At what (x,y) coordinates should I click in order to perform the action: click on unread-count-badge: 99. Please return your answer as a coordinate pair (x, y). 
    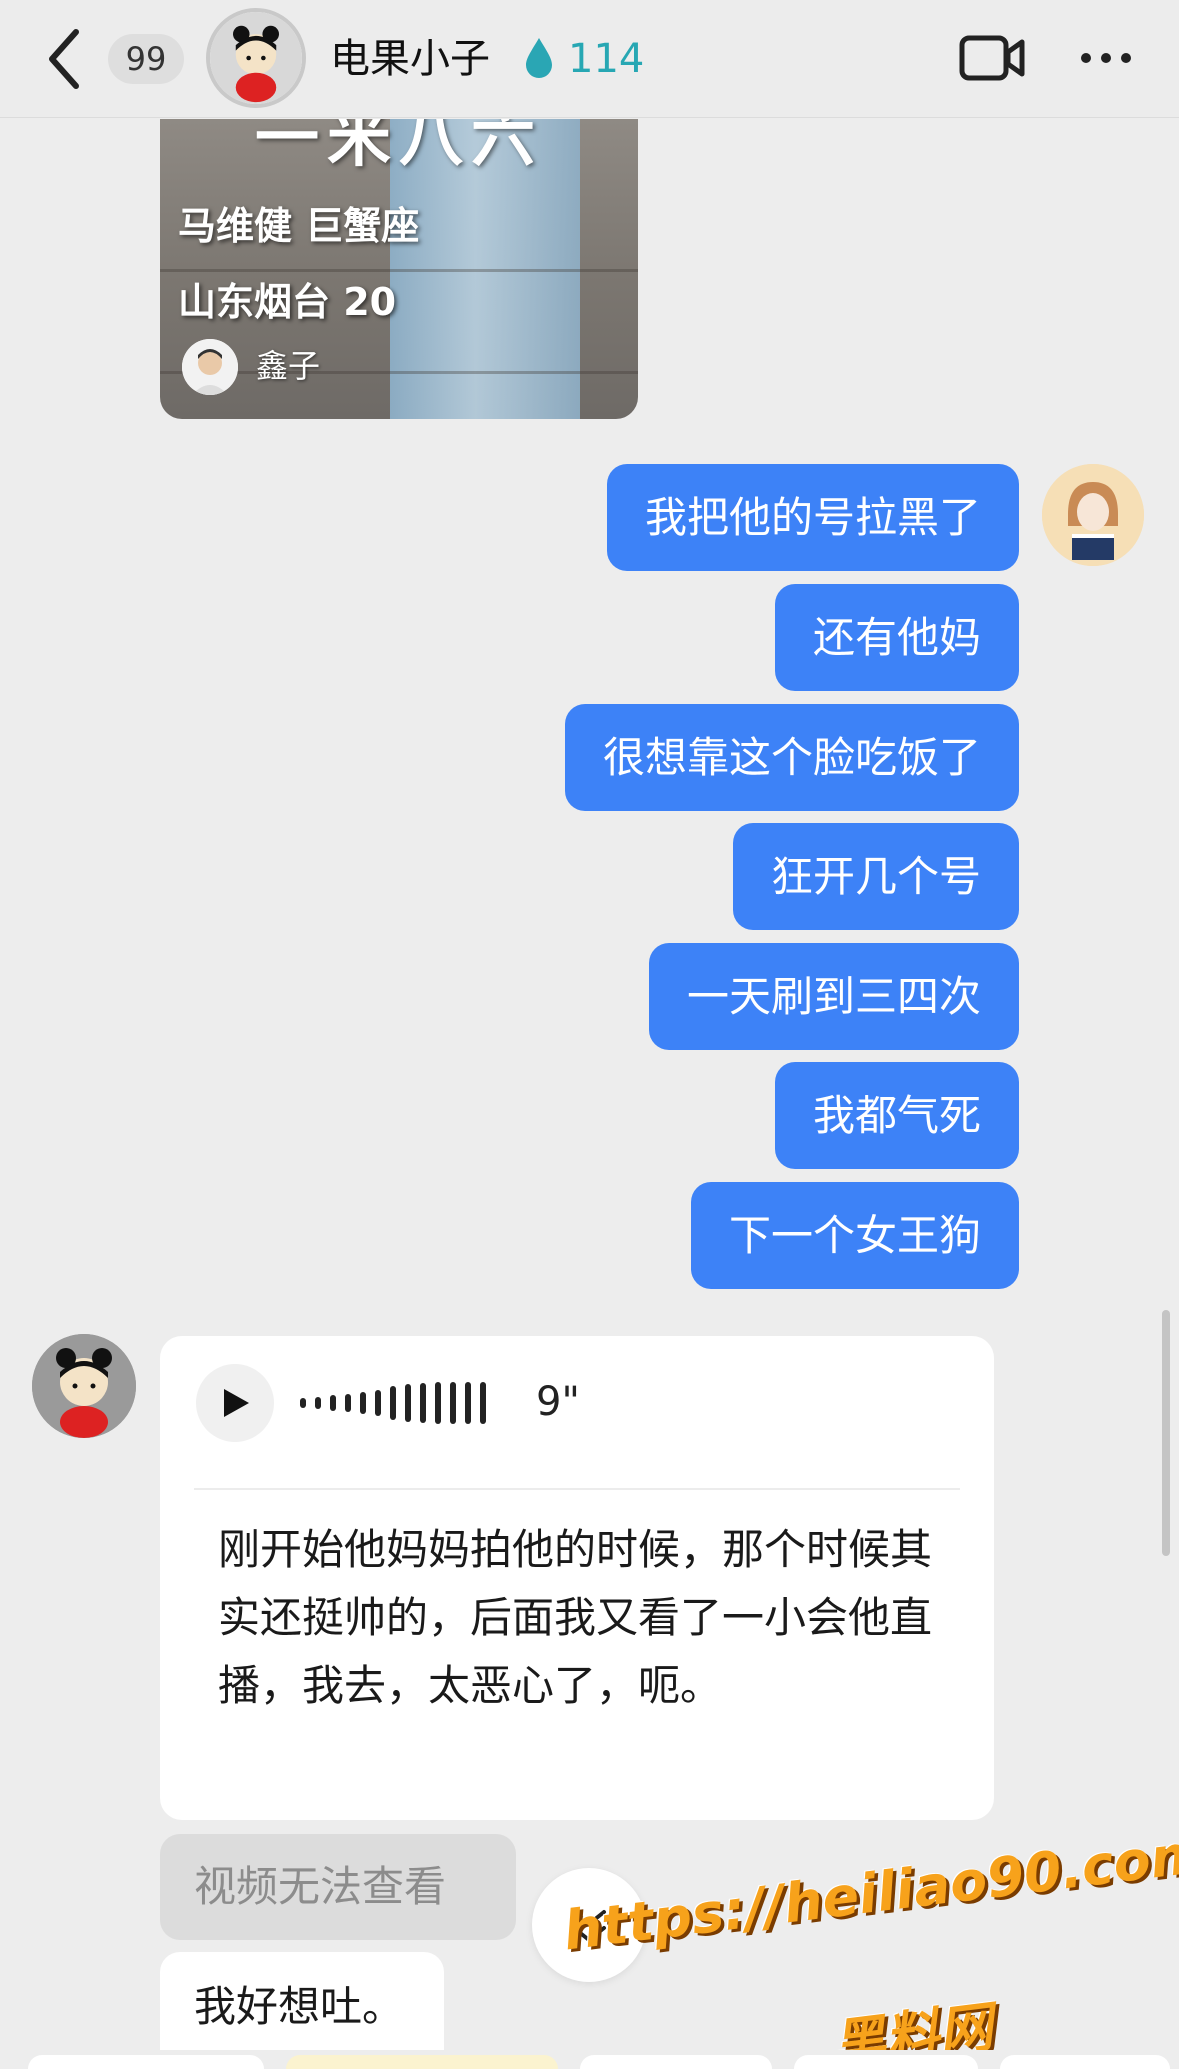
    Looking at the image, I should click on (146, 59).